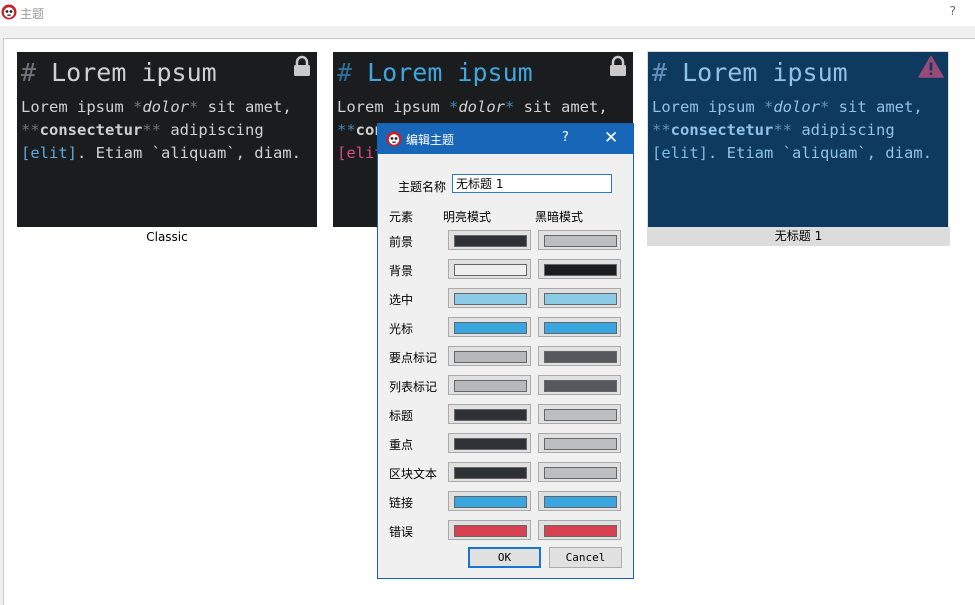  Describe the element at coordinates (585, 557) in the screenshot. I see `cancel-button: Cancel` at that location.